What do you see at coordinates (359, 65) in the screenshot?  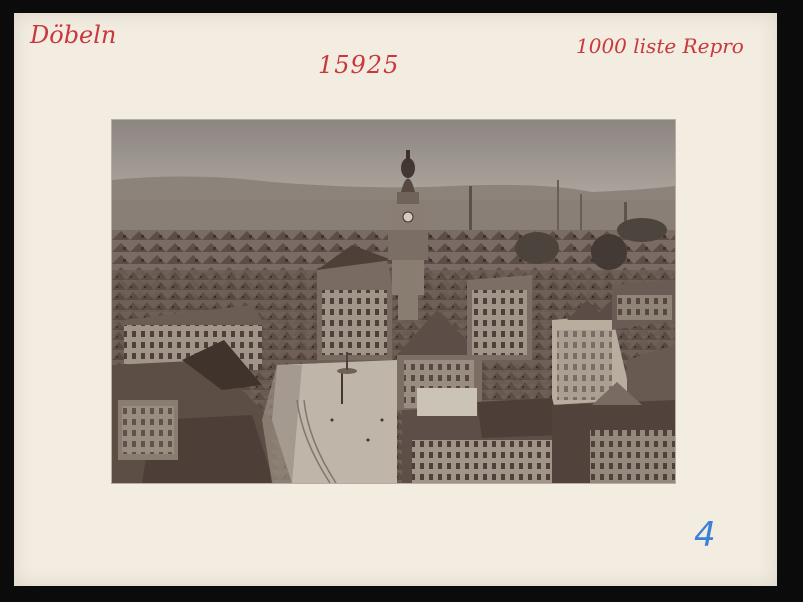 I see `handwritten-catalog-number: 15925` at bounding box center [359, 65].